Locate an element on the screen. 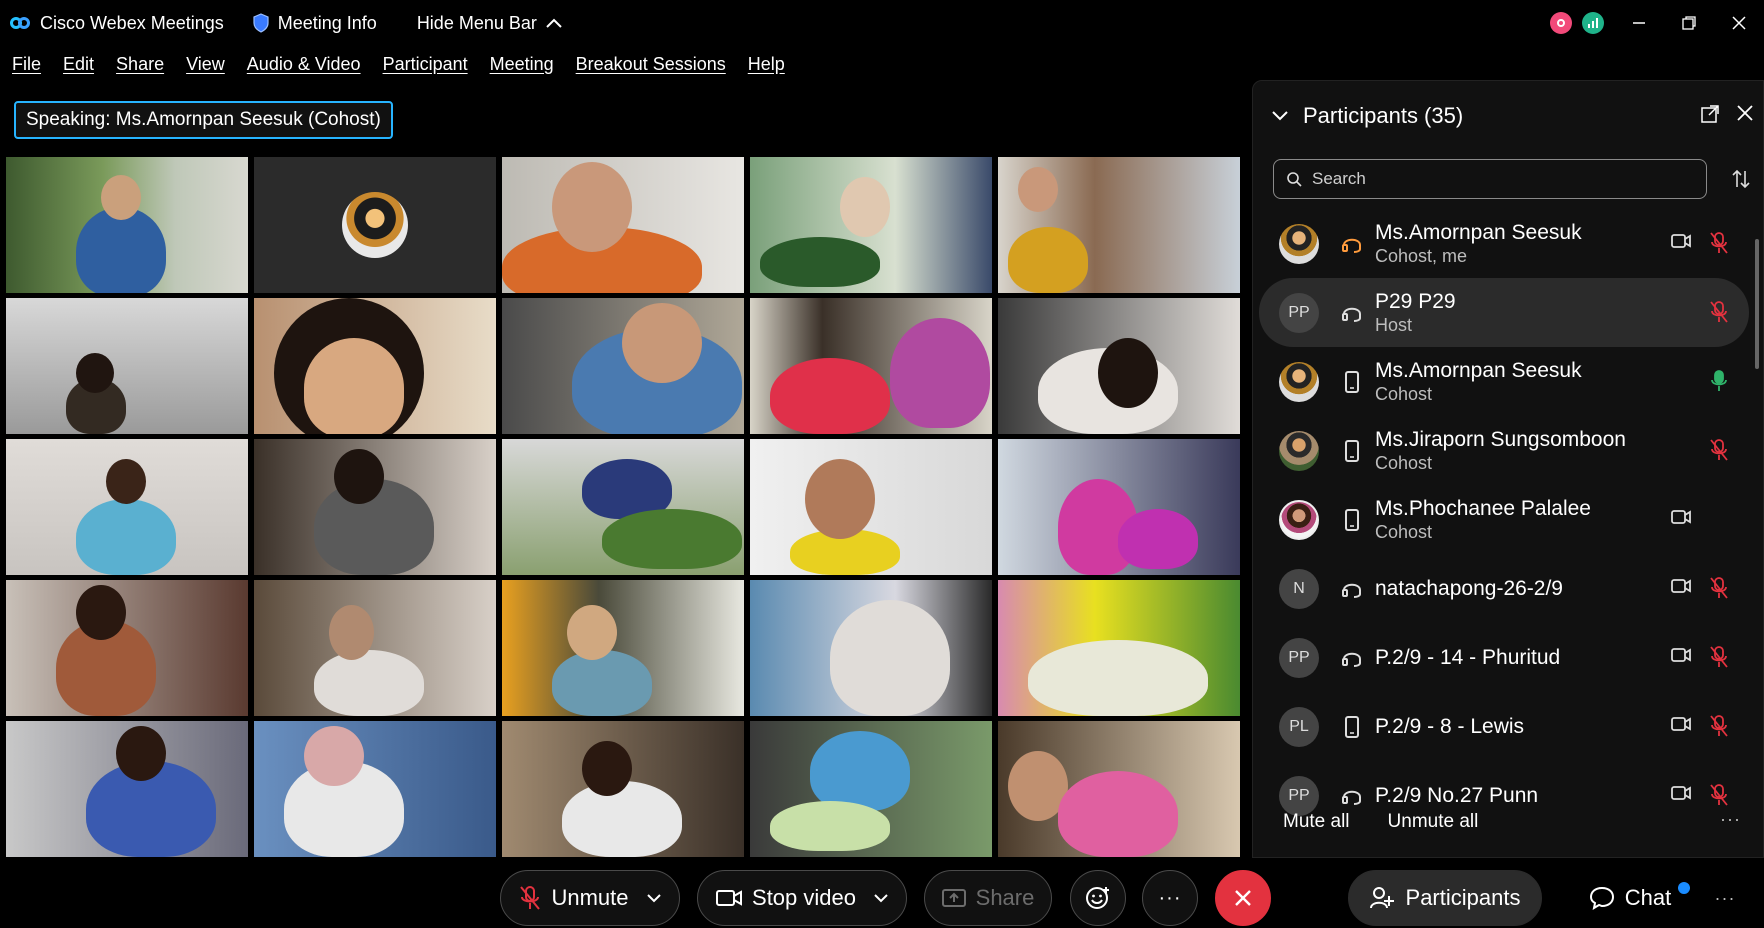  menu-meeting: Meeting is located at coordinates (522, 64).